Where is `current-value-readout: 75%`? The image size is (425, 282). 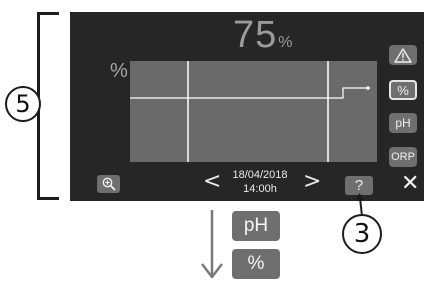
current-value-readout: 75% is located at coordinates (263, 35).